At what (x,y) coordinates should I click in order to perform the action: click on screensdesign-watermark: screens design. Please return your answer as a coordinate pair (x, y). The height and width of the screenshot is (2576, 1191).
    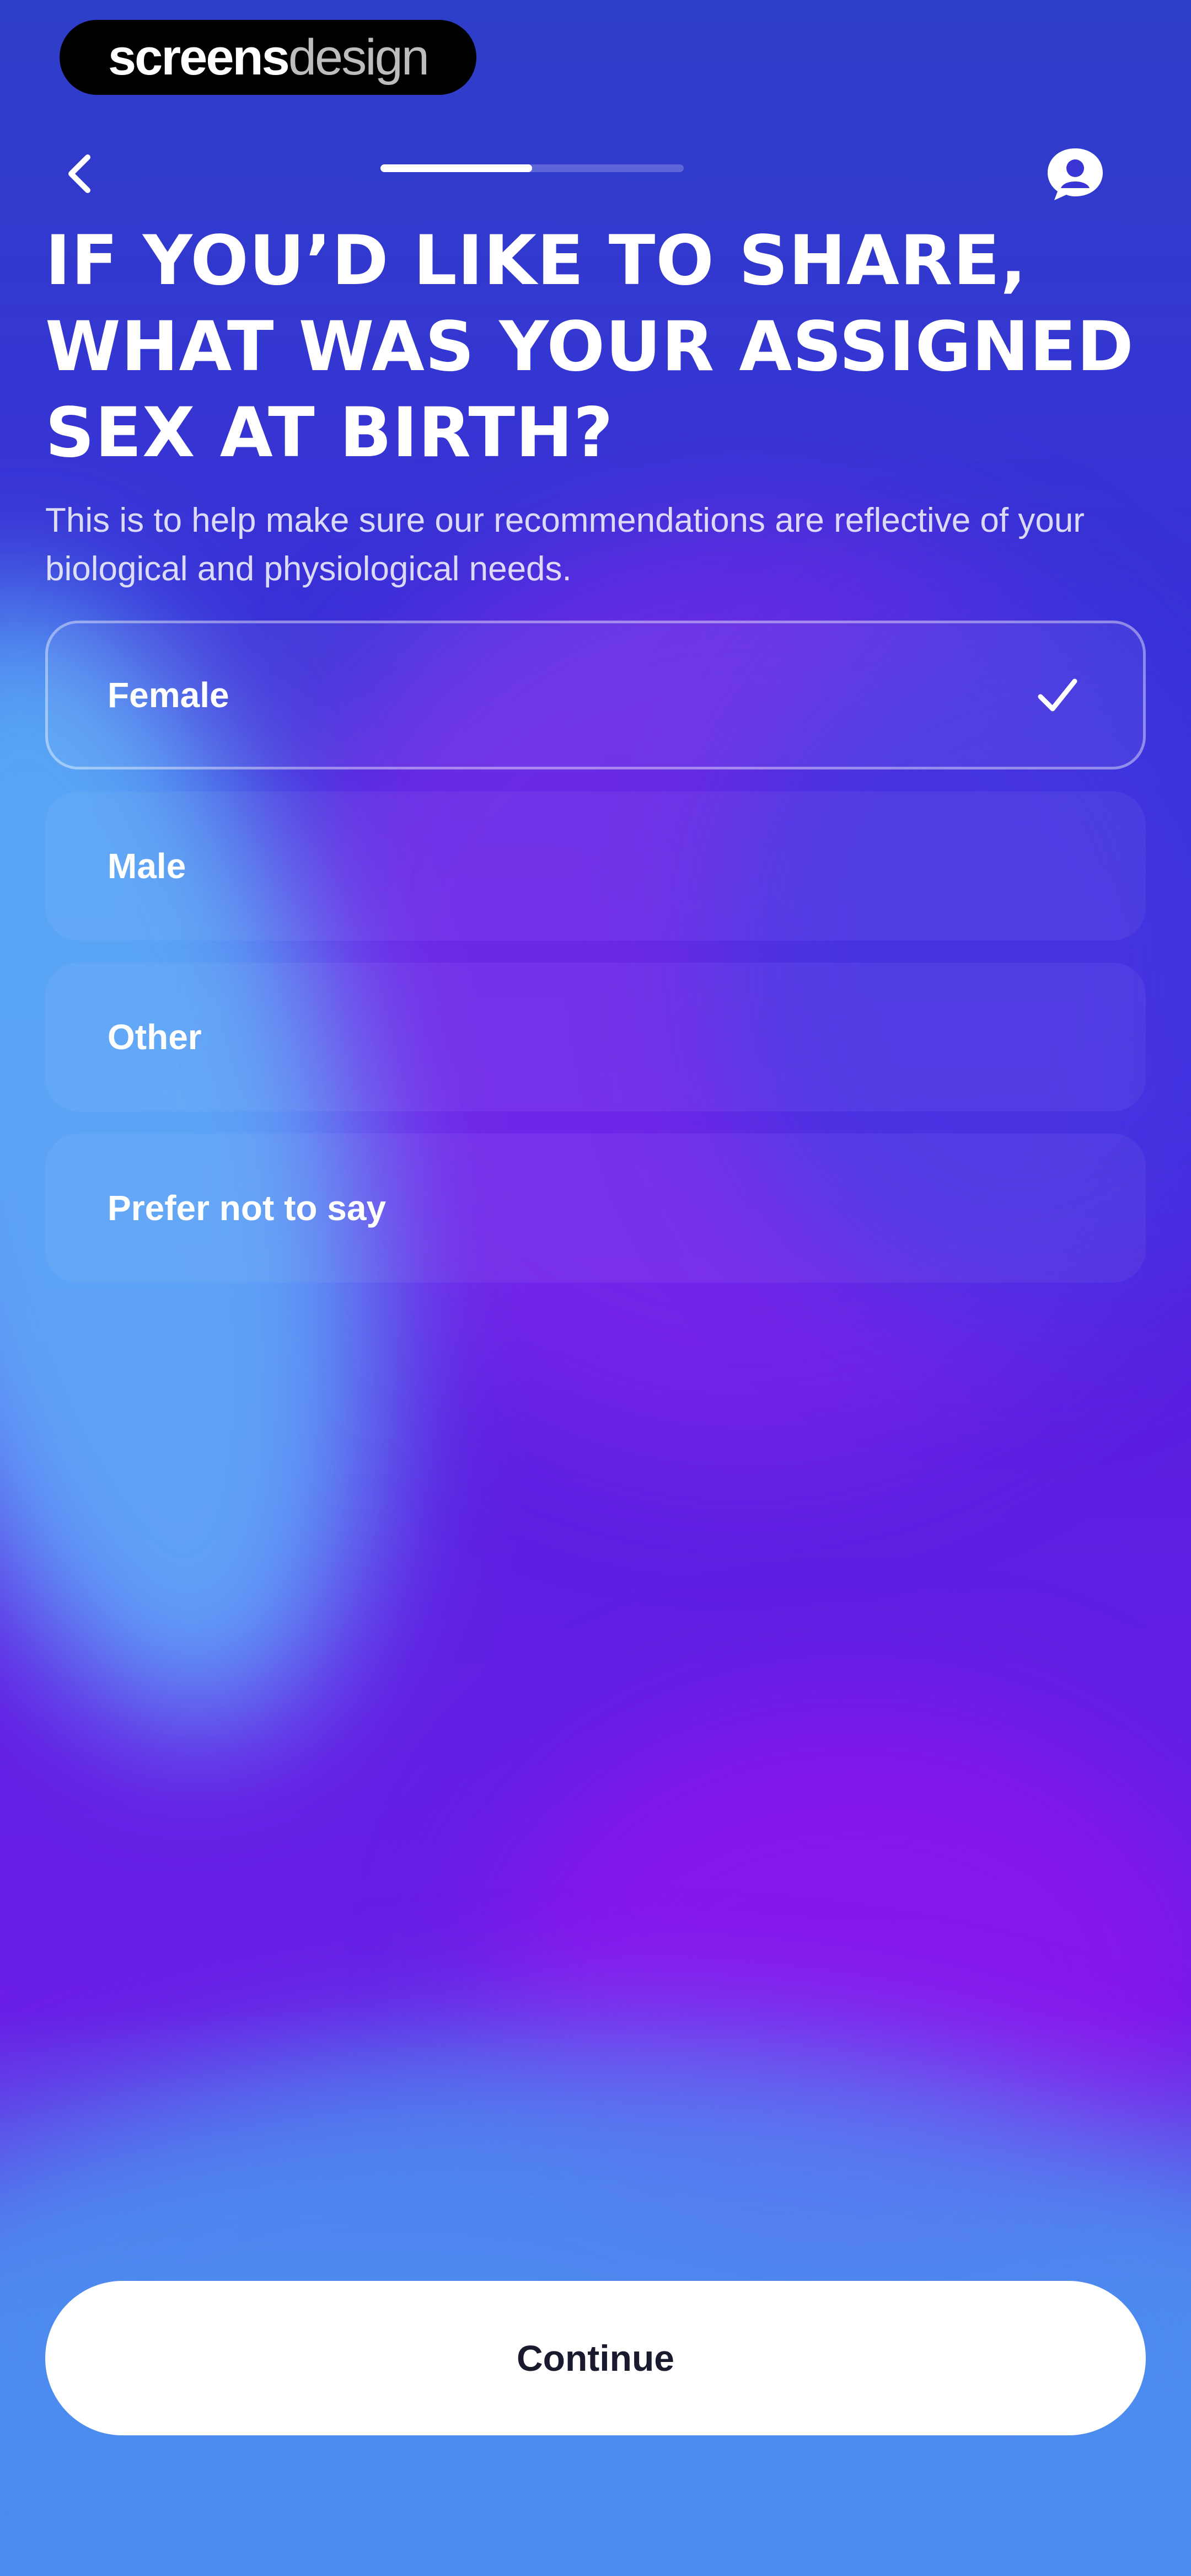
    Looking at the image, I should click on (268, 57).